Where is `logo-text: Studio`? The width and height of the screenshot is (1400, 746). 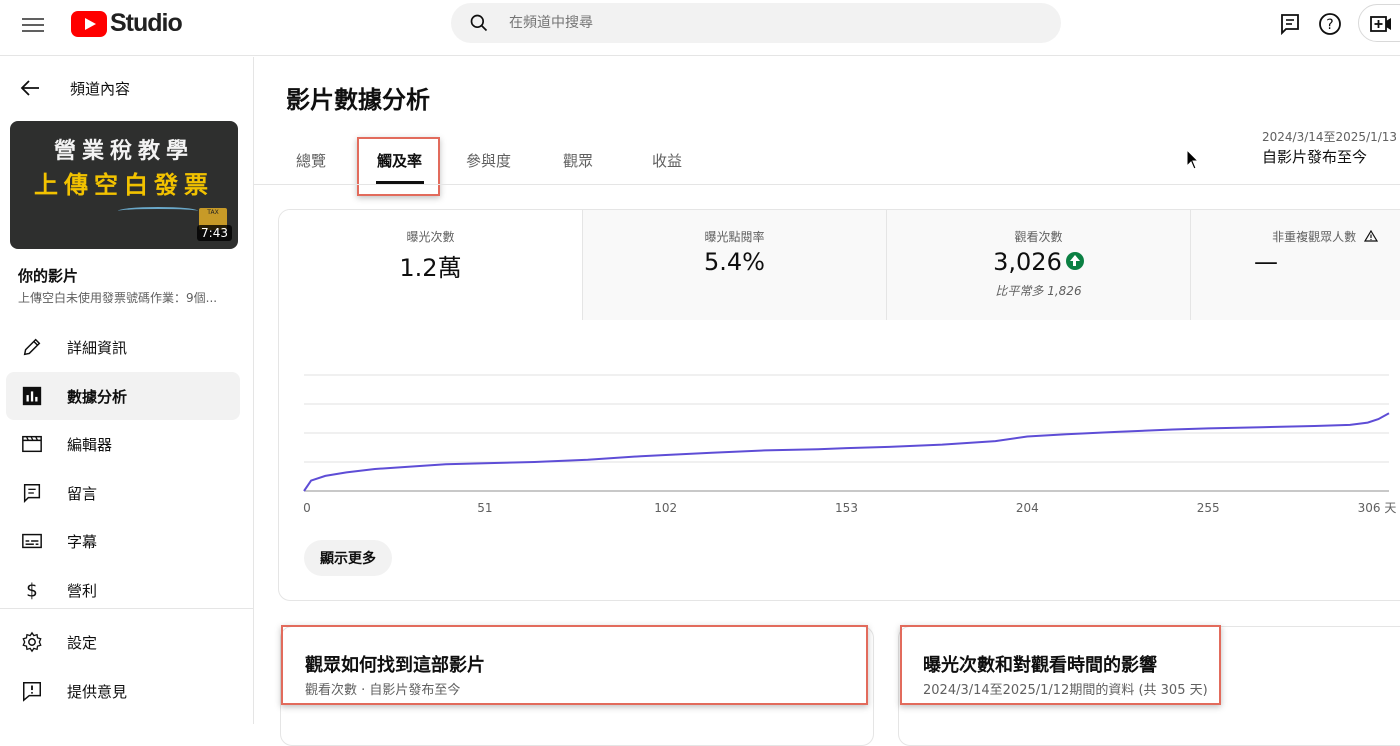 logo-text: Studio is located at coordinates (146, 23).